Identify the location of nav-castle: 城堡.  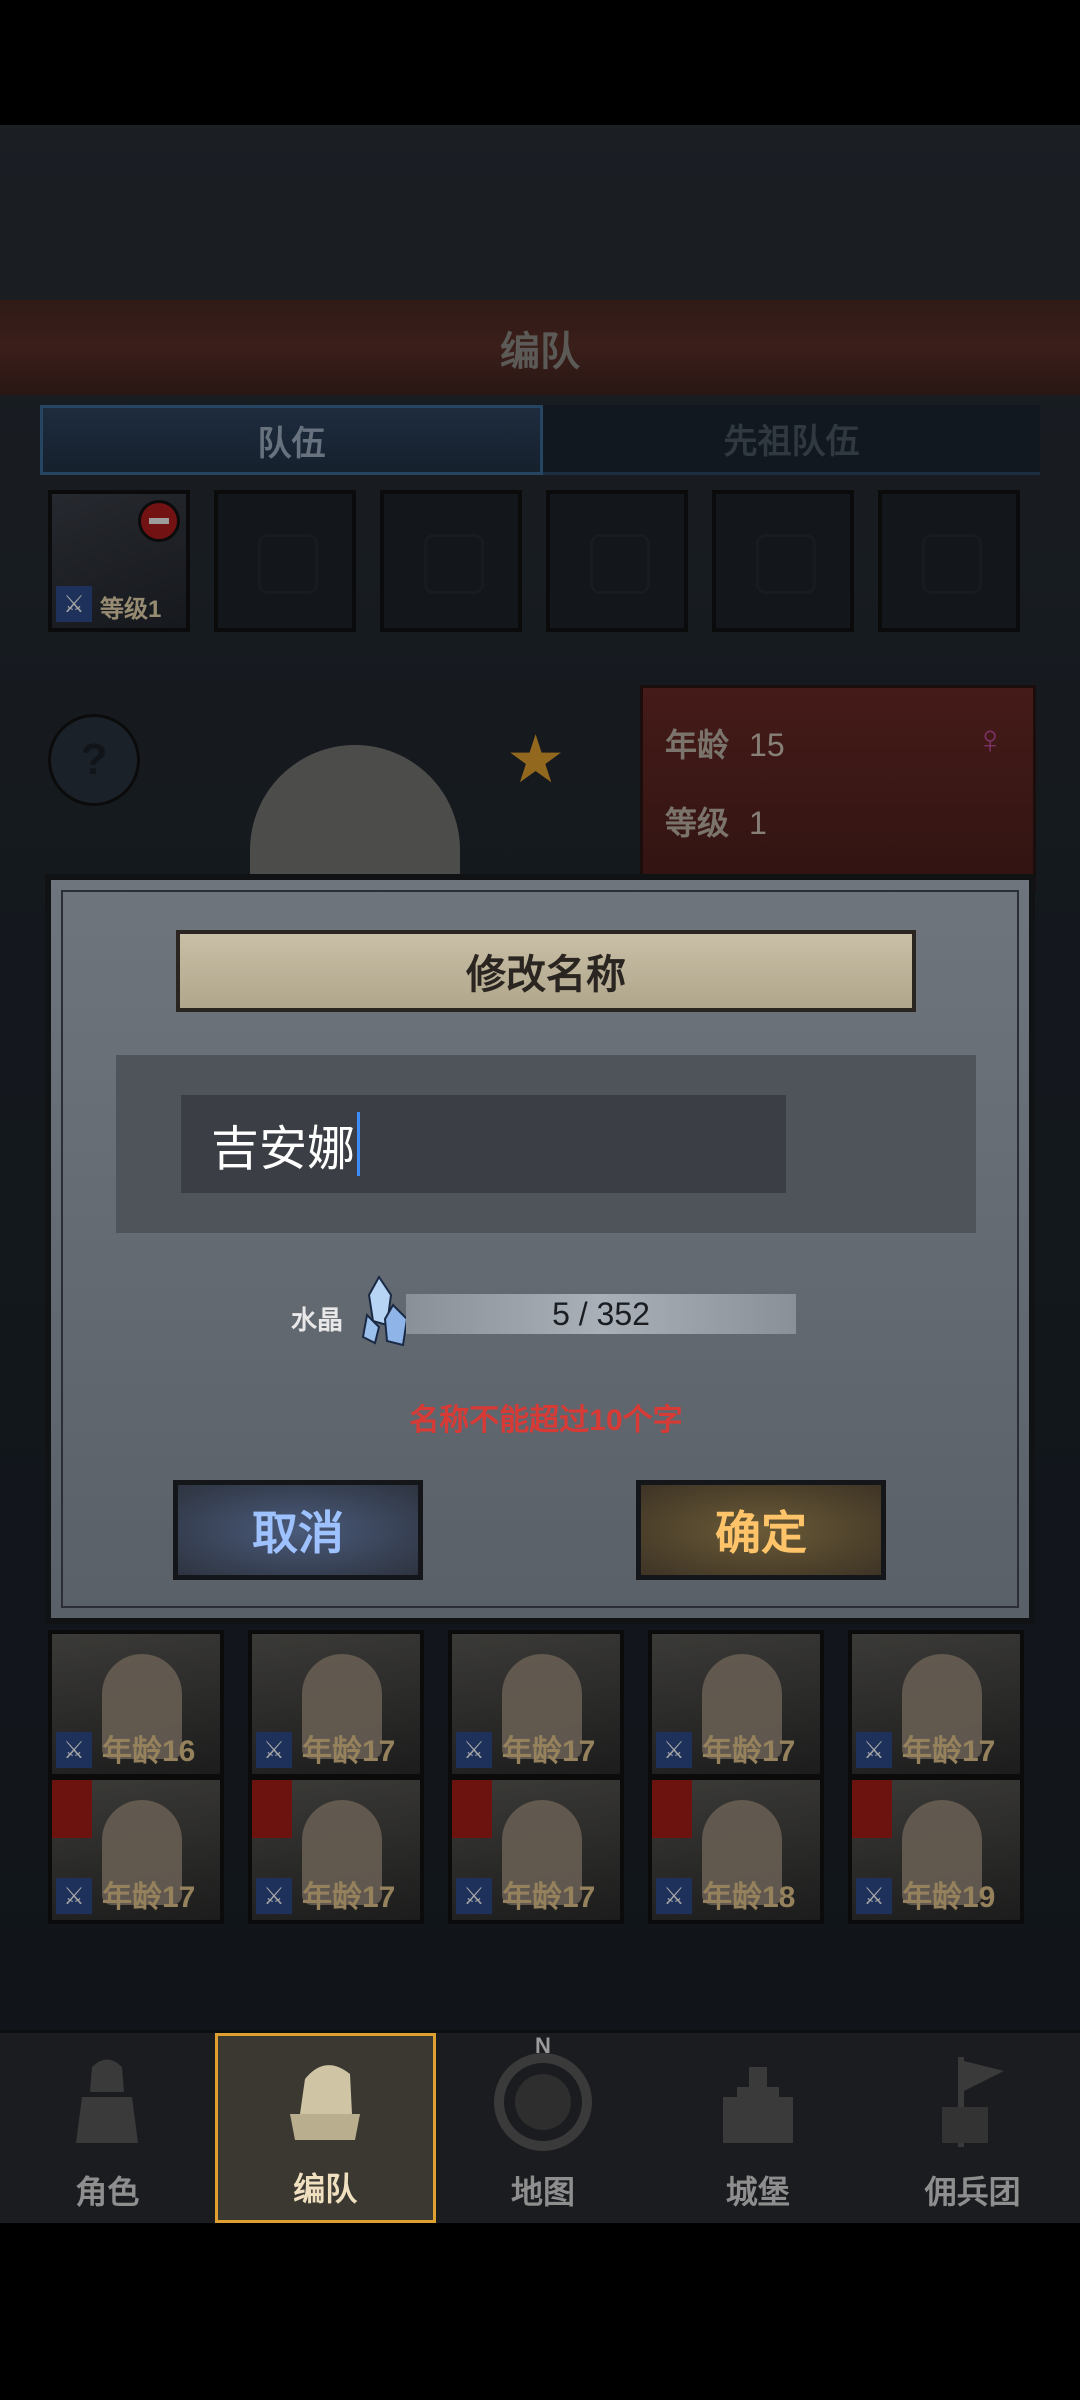
(757, 2128).